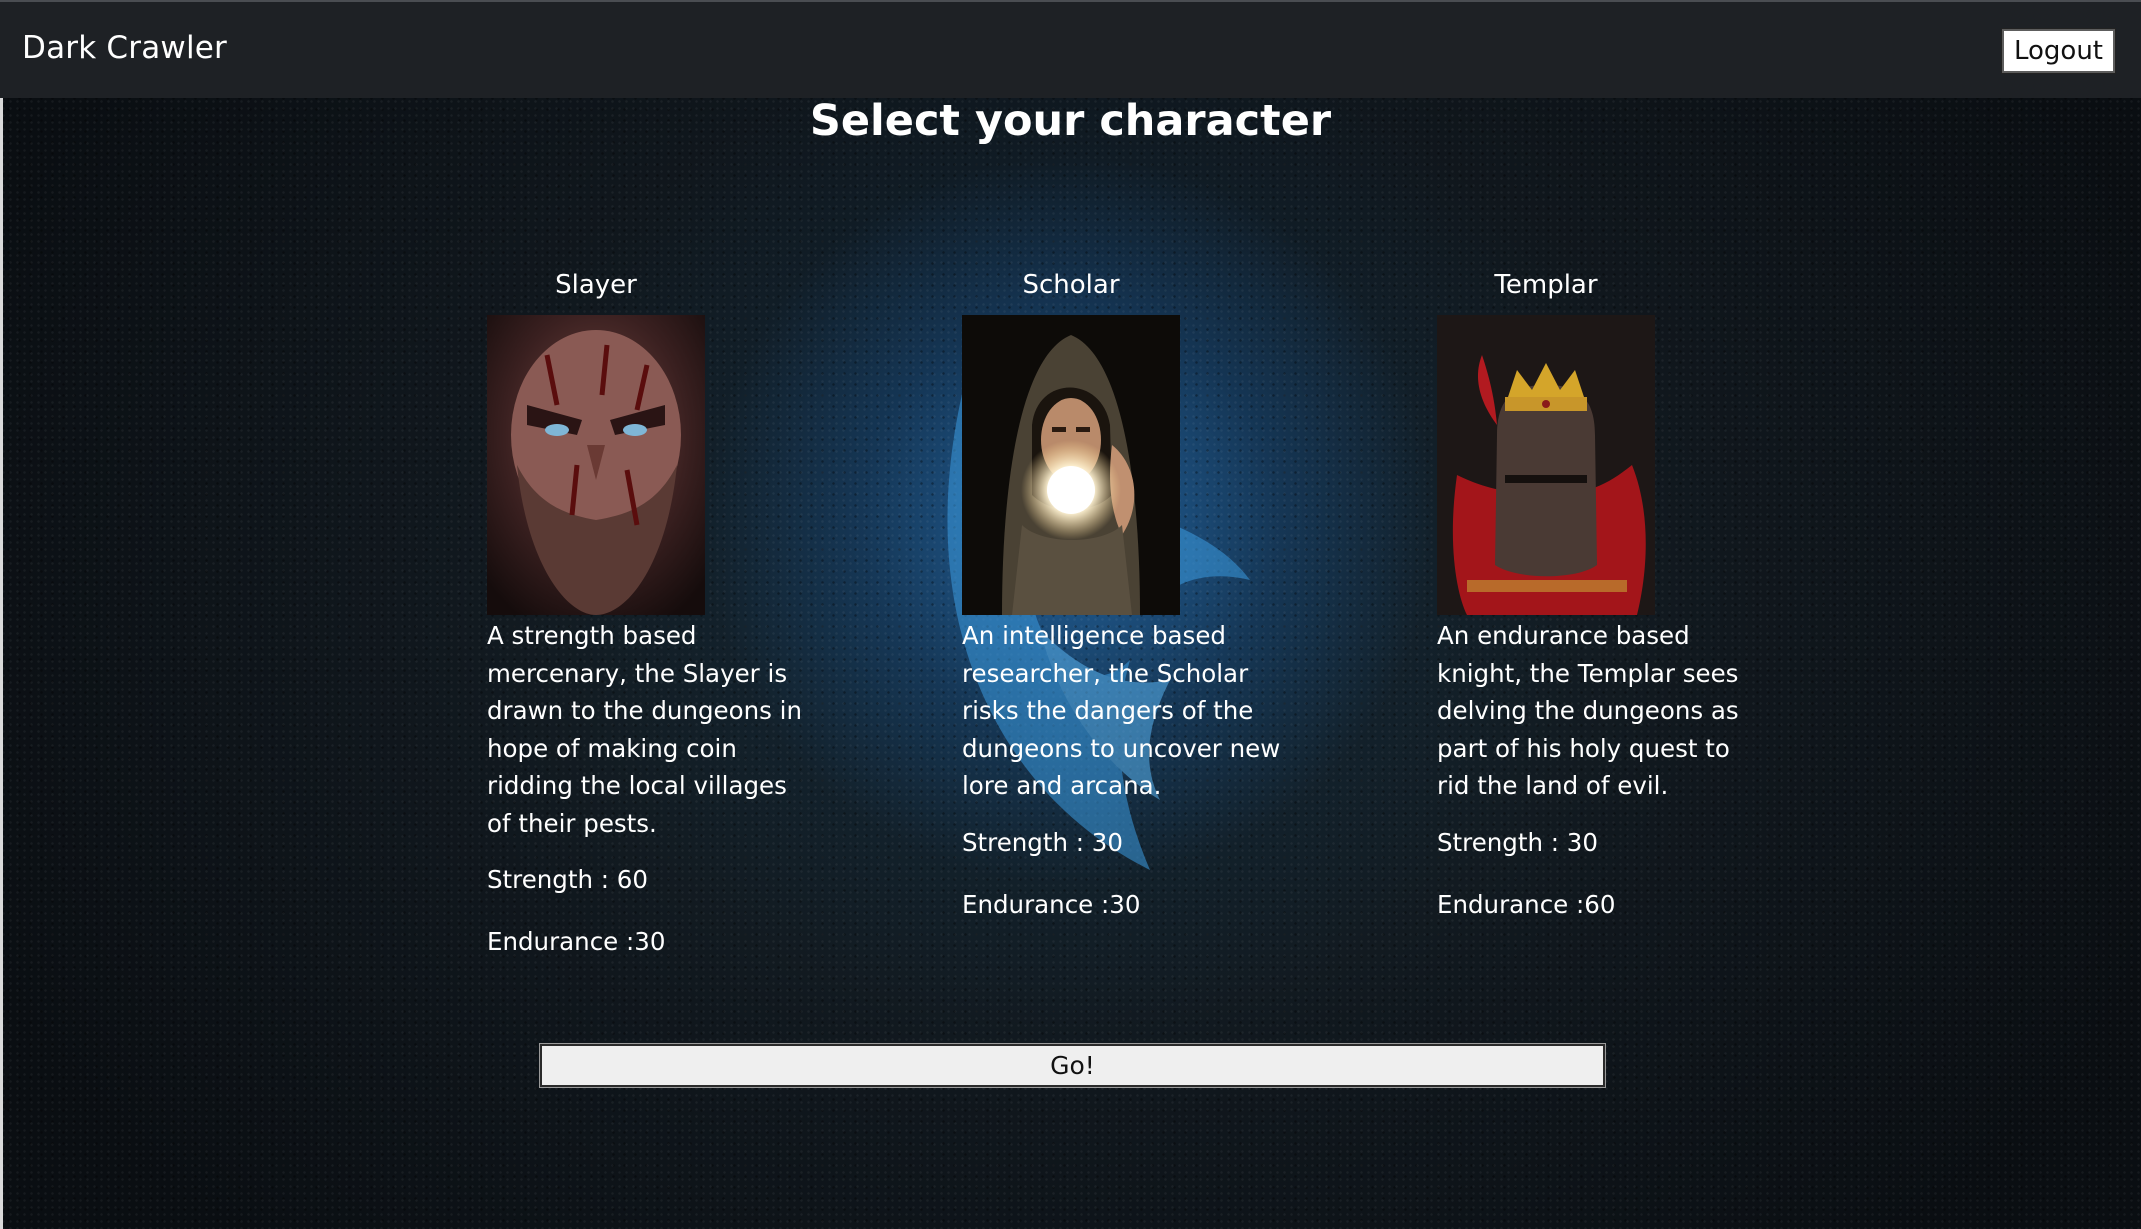  What do you see at coordinates (1546, 465) in the screenshot?
I see `templar-portrait-icon` at bounding box center [1546, 465].